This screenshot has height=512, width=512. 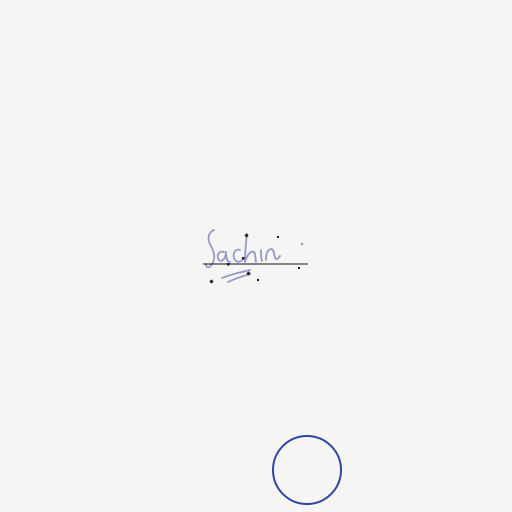 I want to click on stamp-circle, so click(x=307, y=470).